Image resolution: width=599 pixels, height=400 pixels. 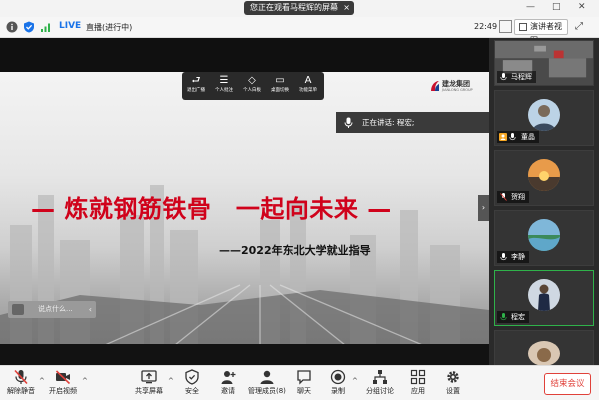 I want to click on breakout-rooms-button: 分组讨论, so click(x=380, y=384).